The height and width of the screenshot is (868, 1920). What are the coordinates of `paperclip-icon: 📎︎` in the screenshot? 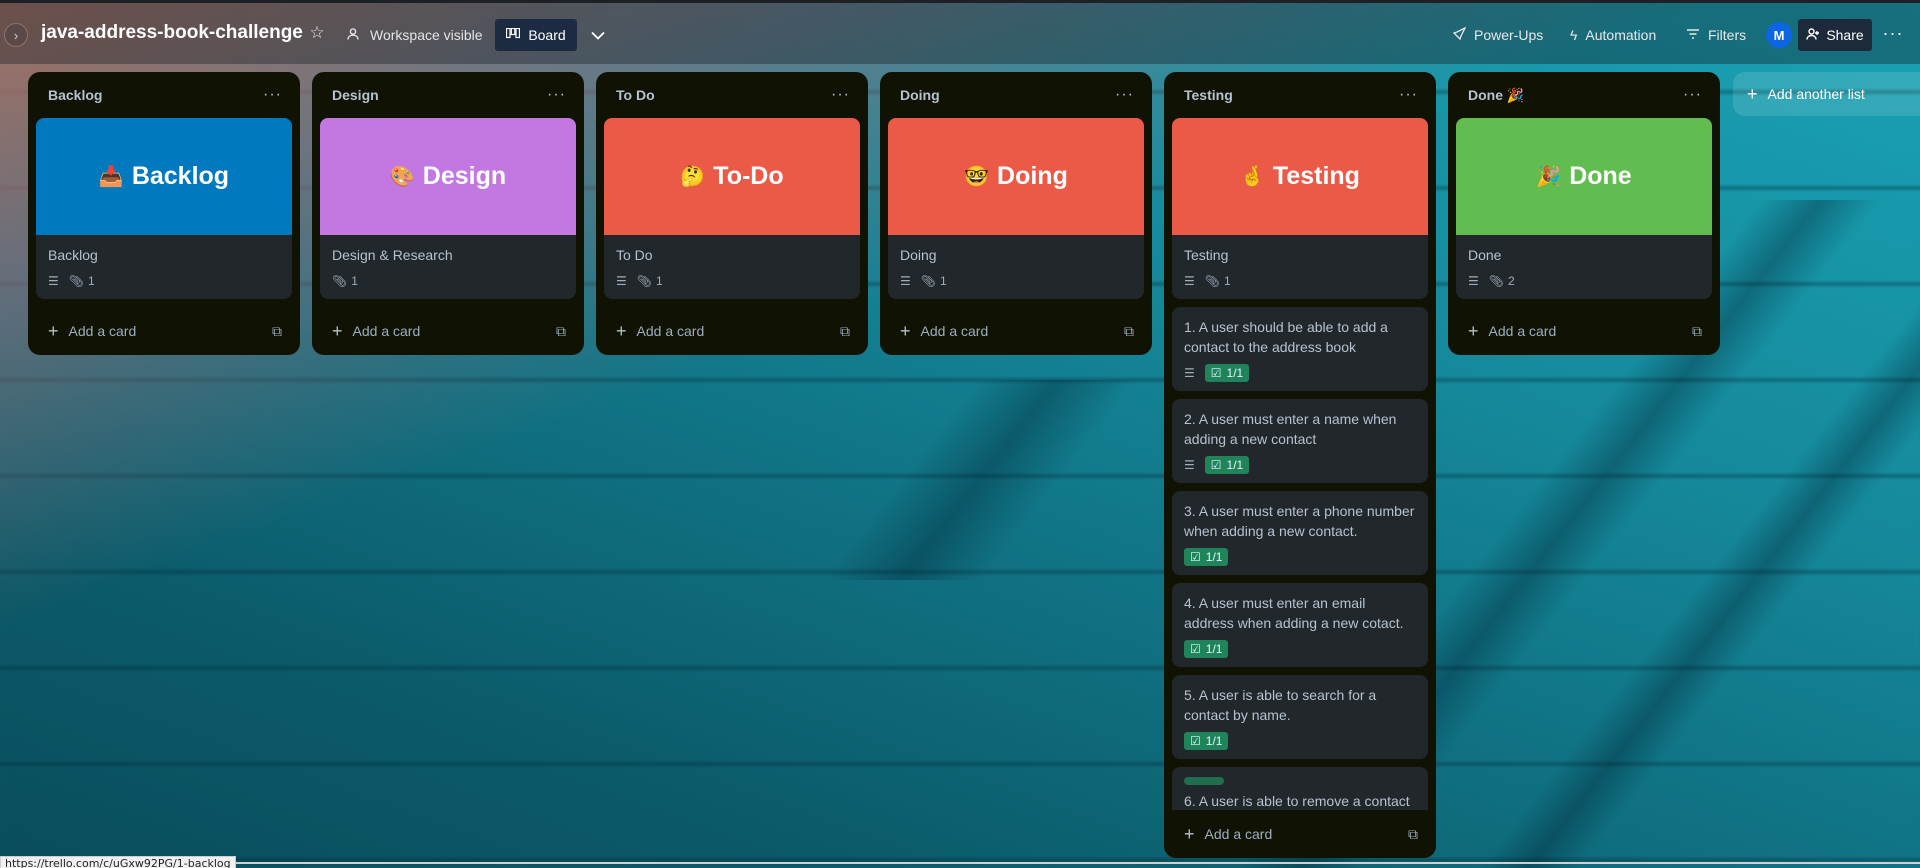 It's located at (76, 281).